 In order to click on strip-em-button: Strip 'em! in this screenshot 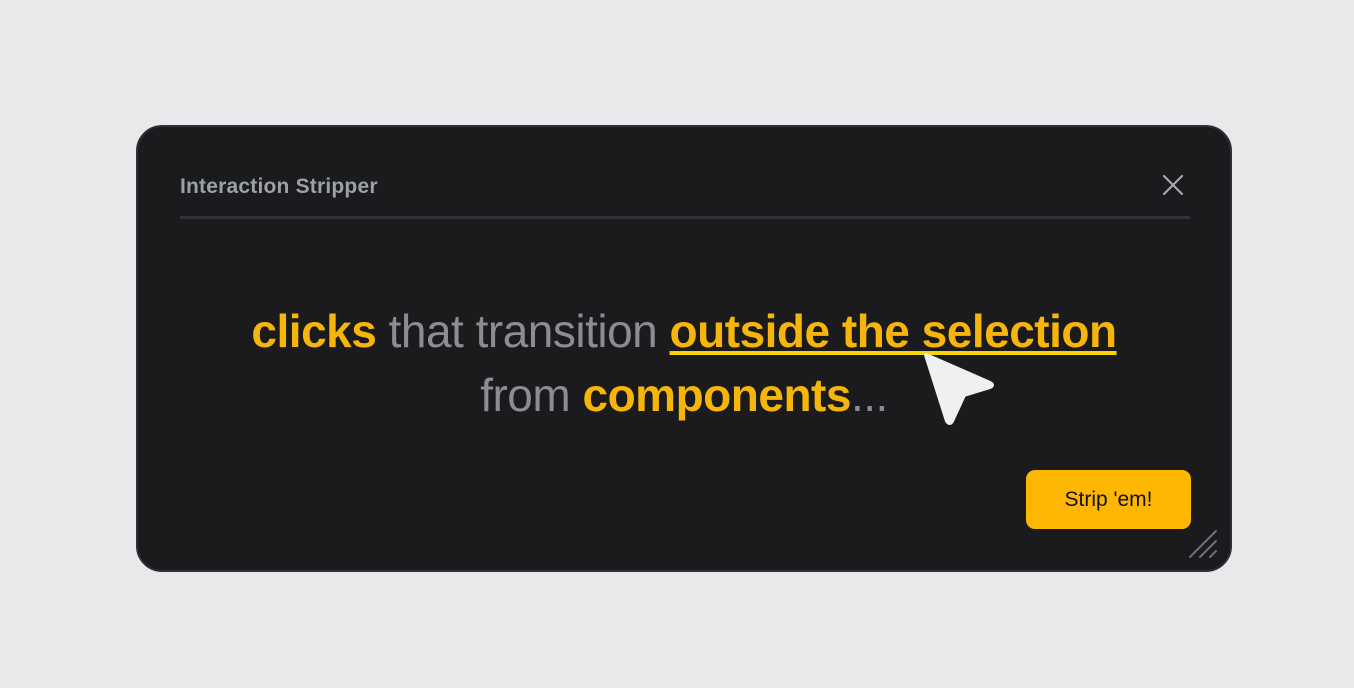, I will do `click(1108, 499)`.